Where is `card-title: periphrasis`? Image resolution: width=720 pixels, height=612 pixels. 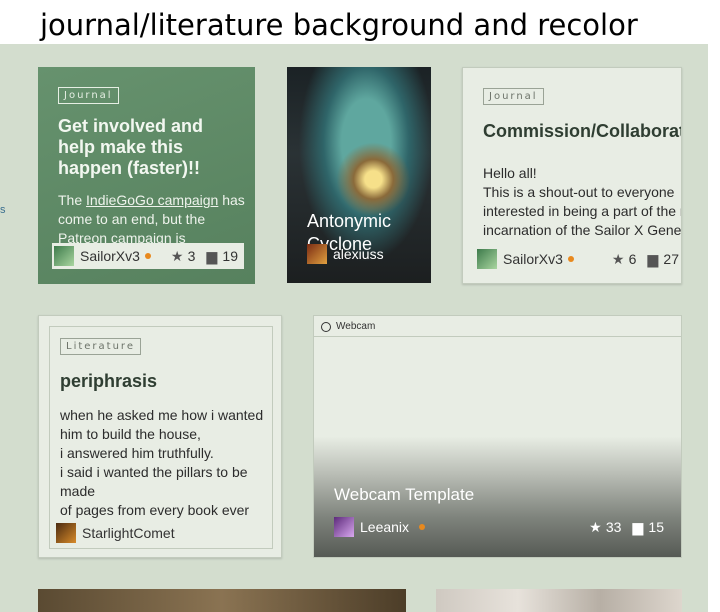
card-title: periphrasis is located at coordinates (166, 381).